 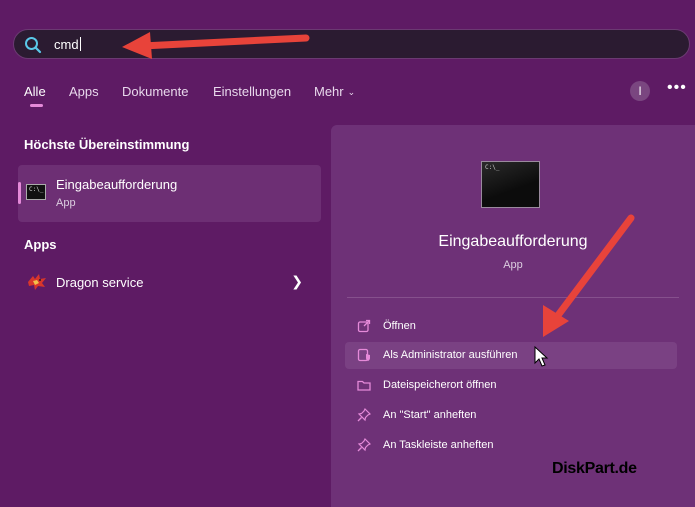 I want to click on watermark: DiskPart.de, so click(x=594, y=468).